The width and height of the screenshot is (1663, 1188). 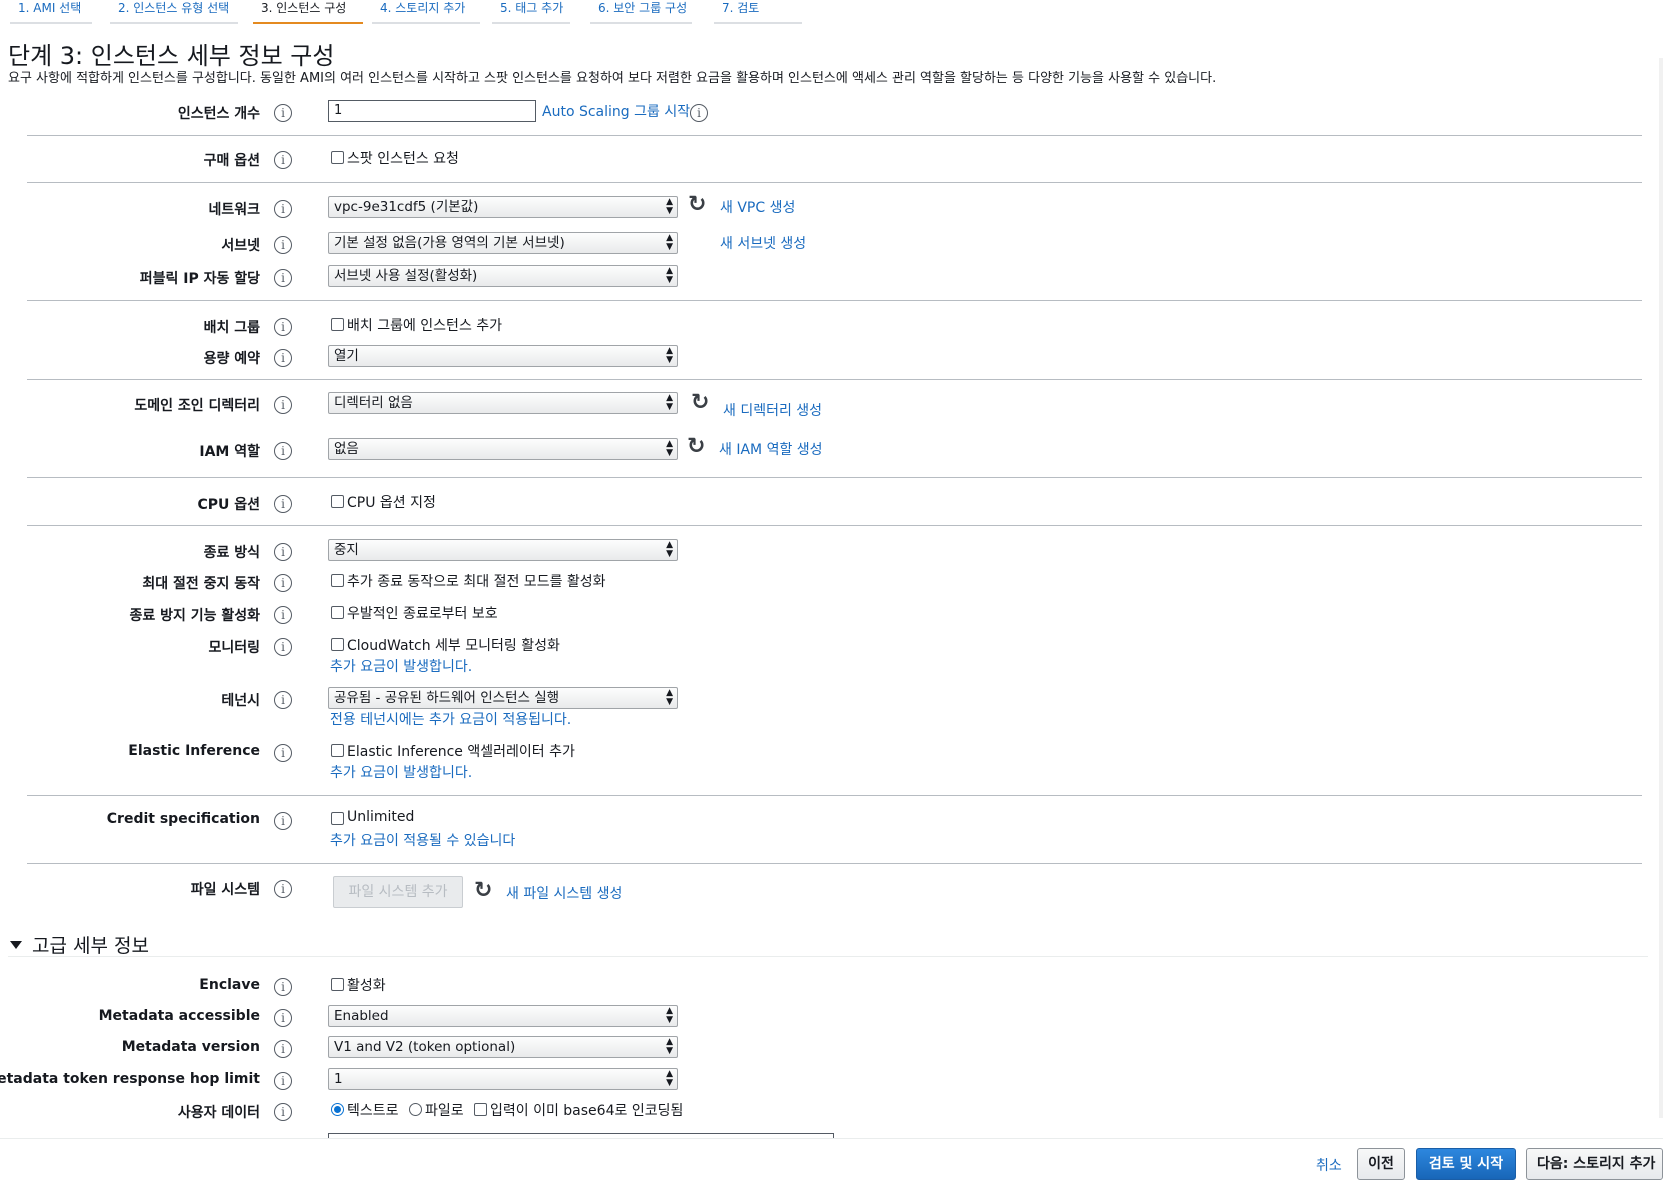 What do you see at coordinates (503, 356) in the screenshot?
I see `capacity-reservation-select: 열기 ▲ ▼` at bounding box center [503, 356].